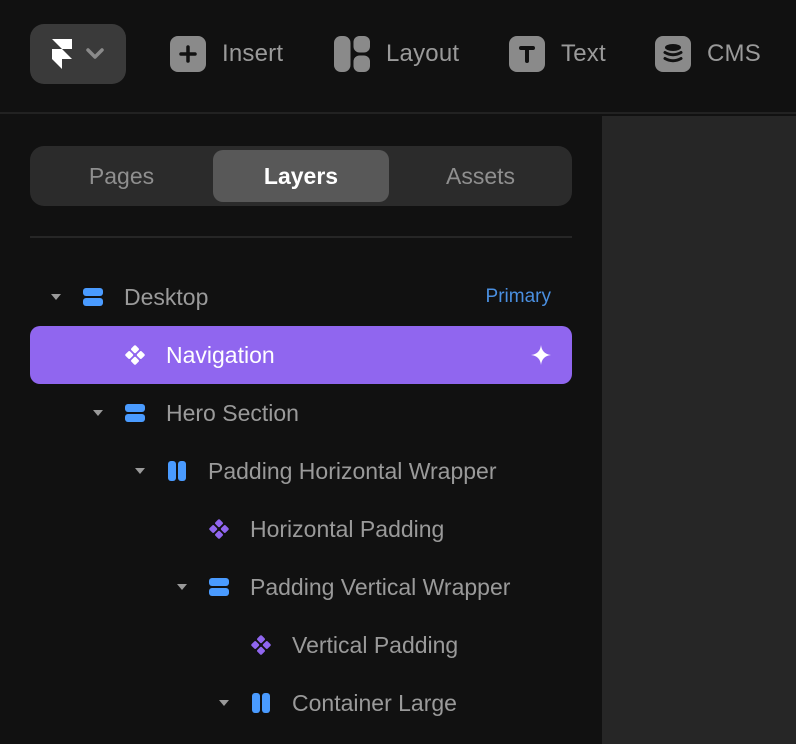 The width and height of the screenshot is (796, 744). I want to click on layer-row: Hero Section, so click(301, 413).